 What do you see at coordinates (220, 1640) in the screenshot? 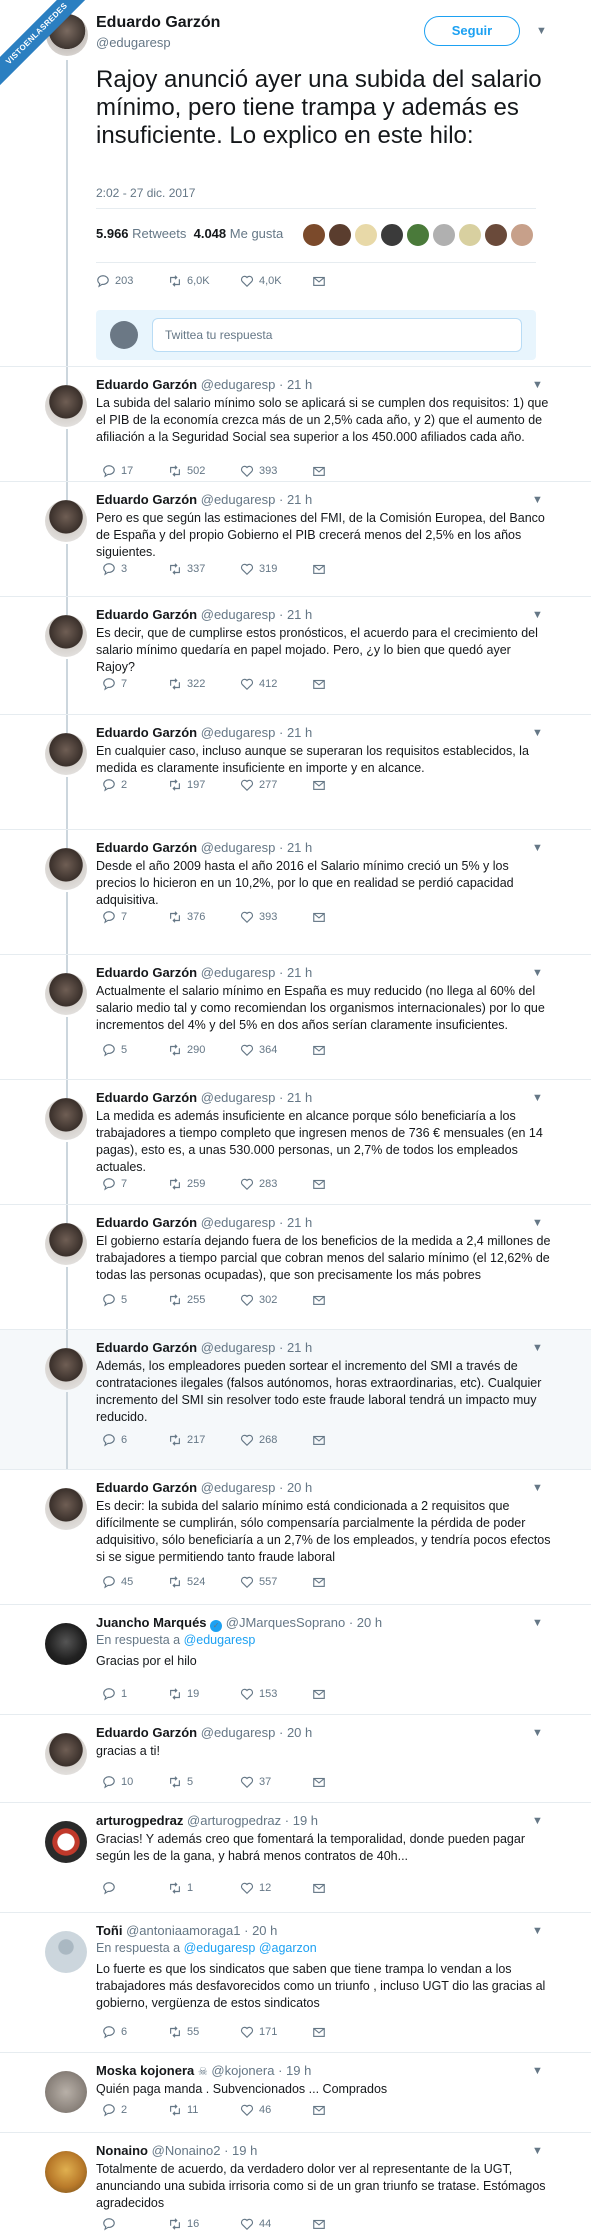
I see `in-reply-mention: @edugaresp` at bounding box center [220, 1640].